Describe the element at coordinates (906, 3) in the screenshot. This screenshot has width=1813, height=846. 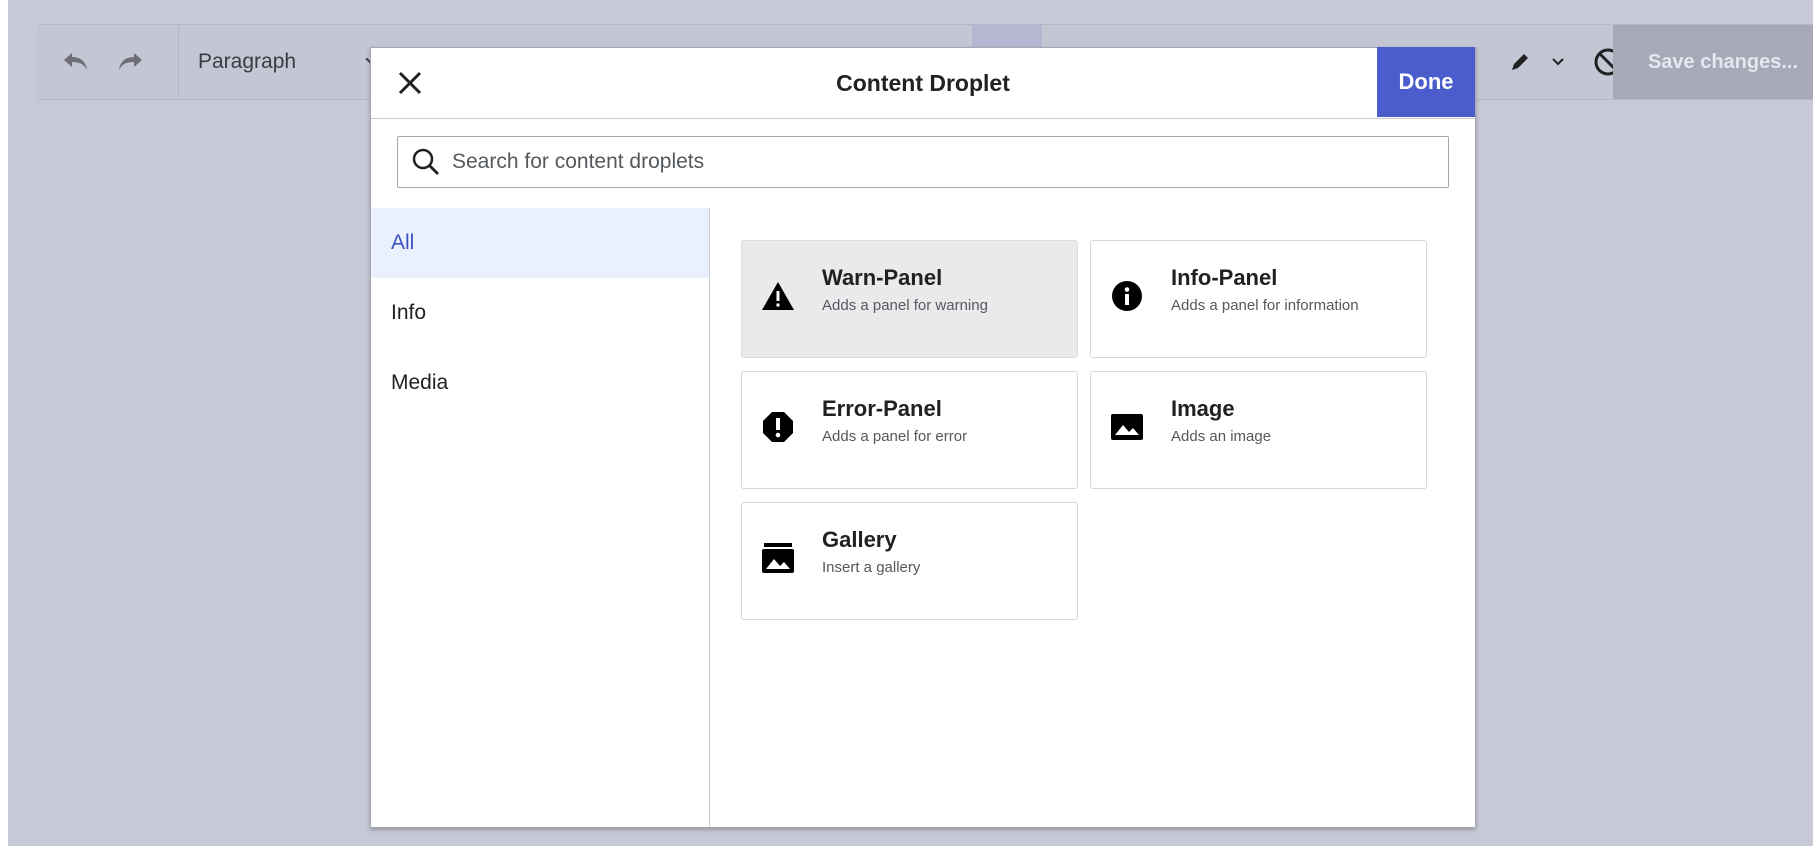
I see `page-top` at that location.